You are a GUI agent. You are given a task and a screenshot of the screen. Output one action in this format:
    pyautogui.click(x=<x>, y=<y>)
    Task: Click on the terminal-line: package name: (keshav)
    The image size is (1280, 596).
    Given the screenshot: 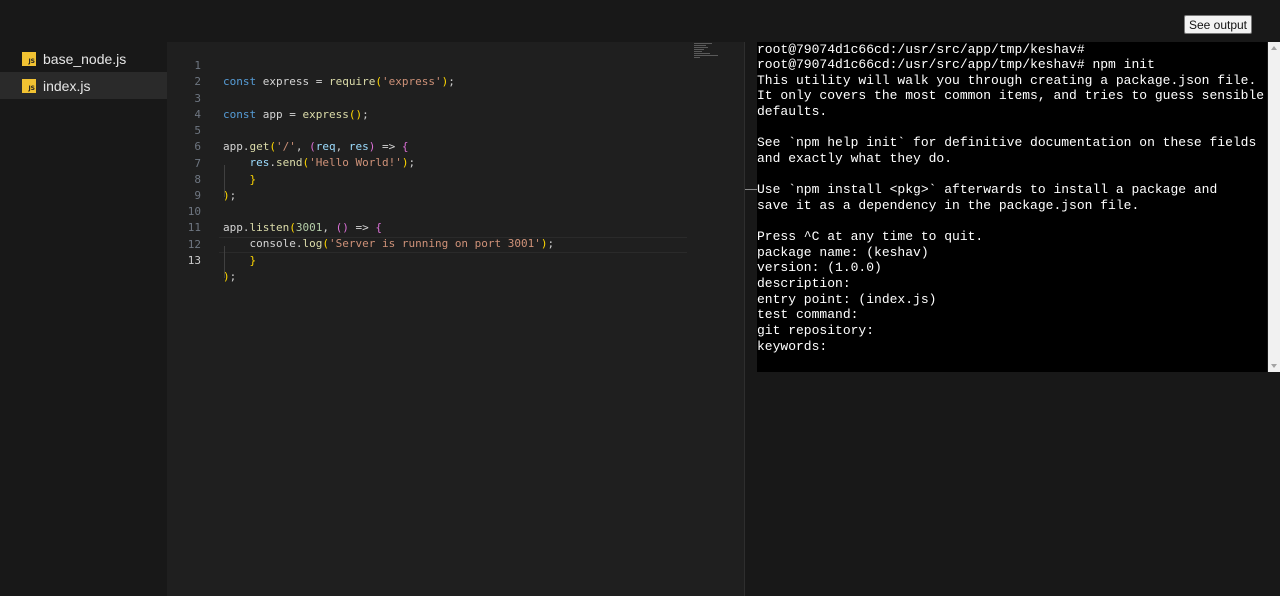 What is the action you would take?
    pyautogui.click(x=843, y=252)
    